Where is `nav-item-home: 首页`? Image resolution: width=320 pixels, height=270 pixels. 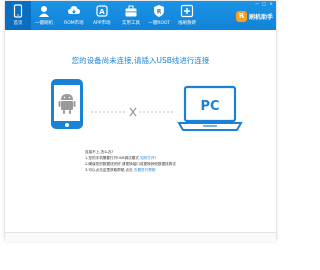 nav-item-home: 首页 is located at coordinates (18, 15).